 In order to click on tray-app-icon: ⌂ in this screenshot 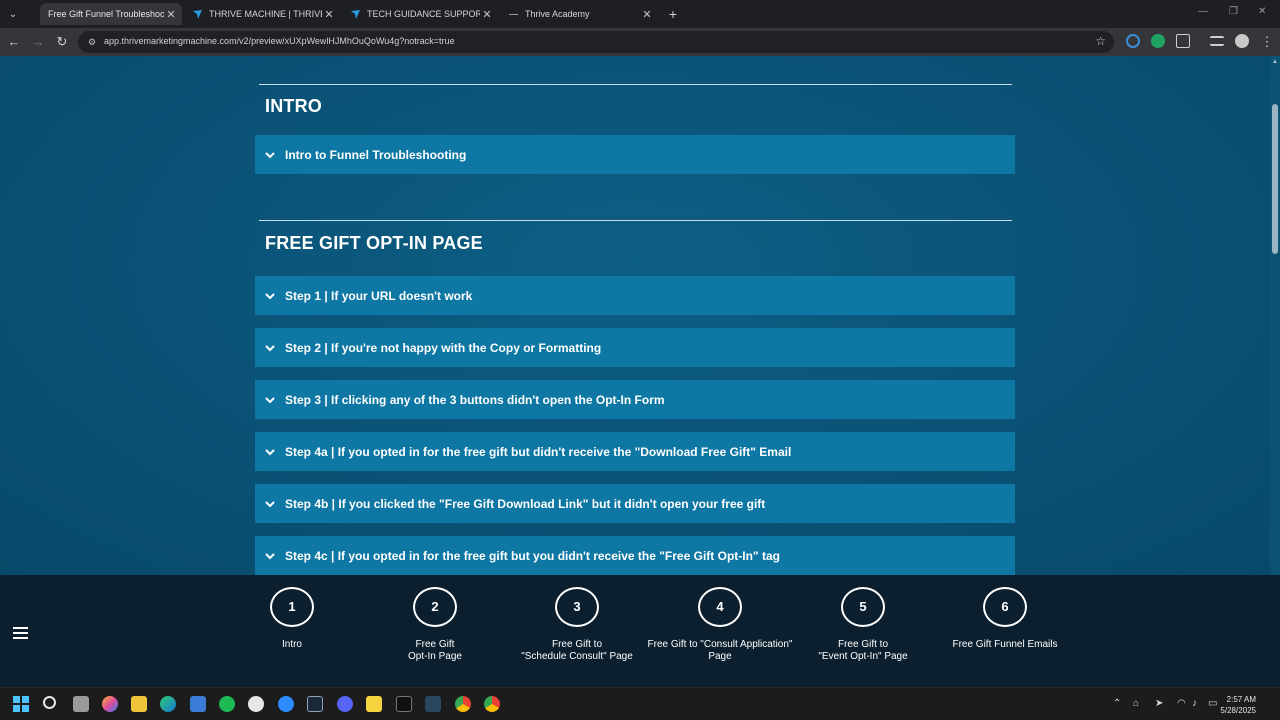, I will do `click(1136, 703)`.